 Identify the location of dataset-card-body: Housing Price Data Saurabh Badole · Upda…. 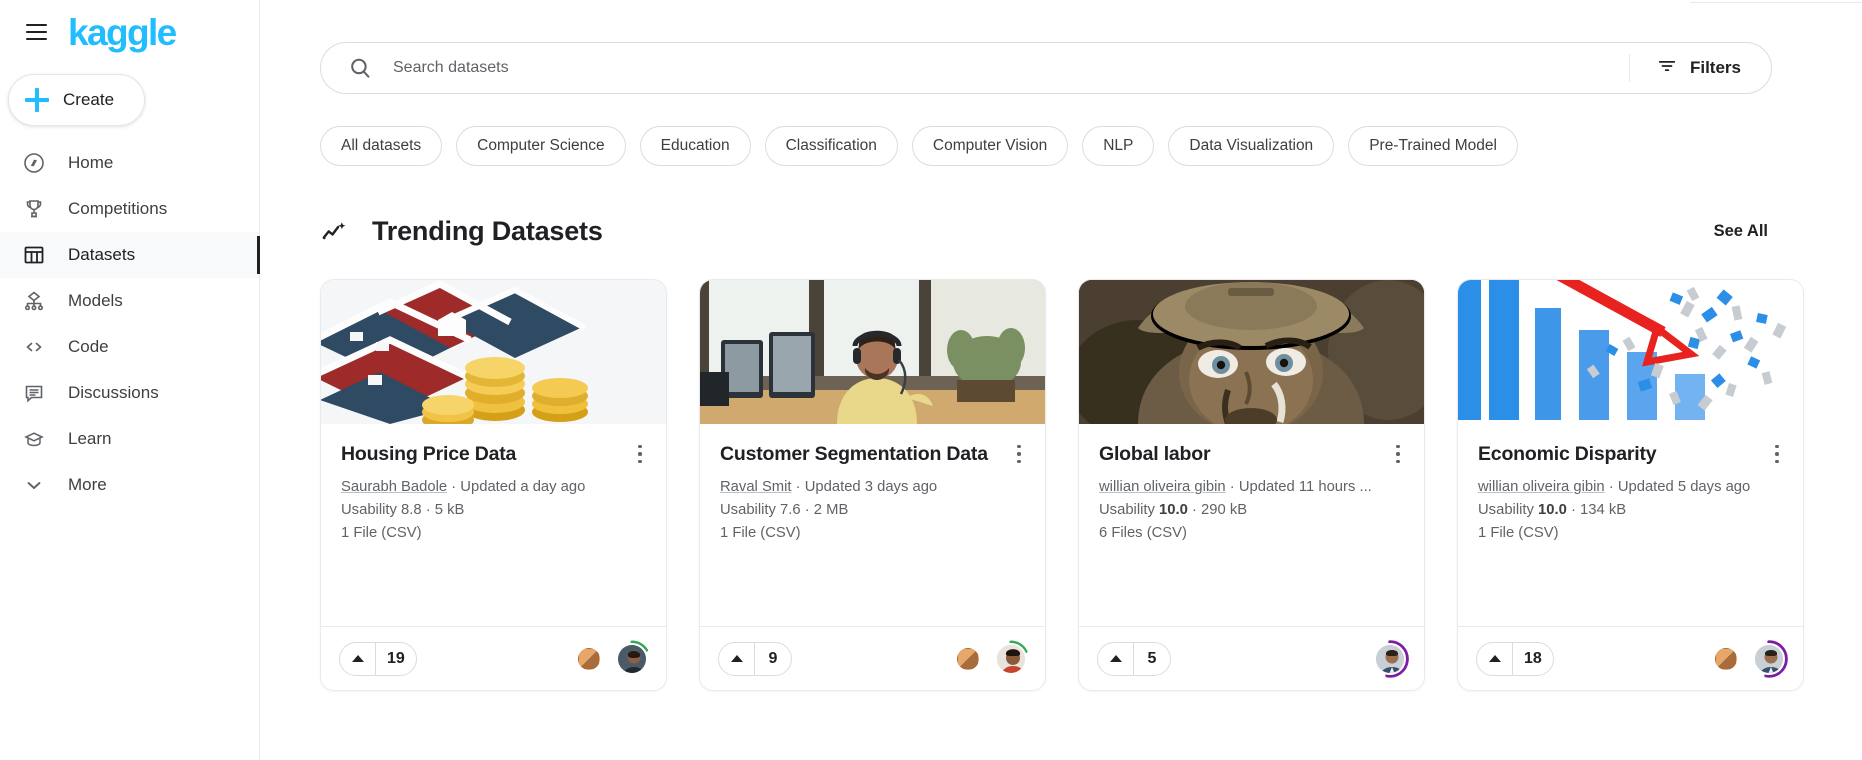
(493, 525).